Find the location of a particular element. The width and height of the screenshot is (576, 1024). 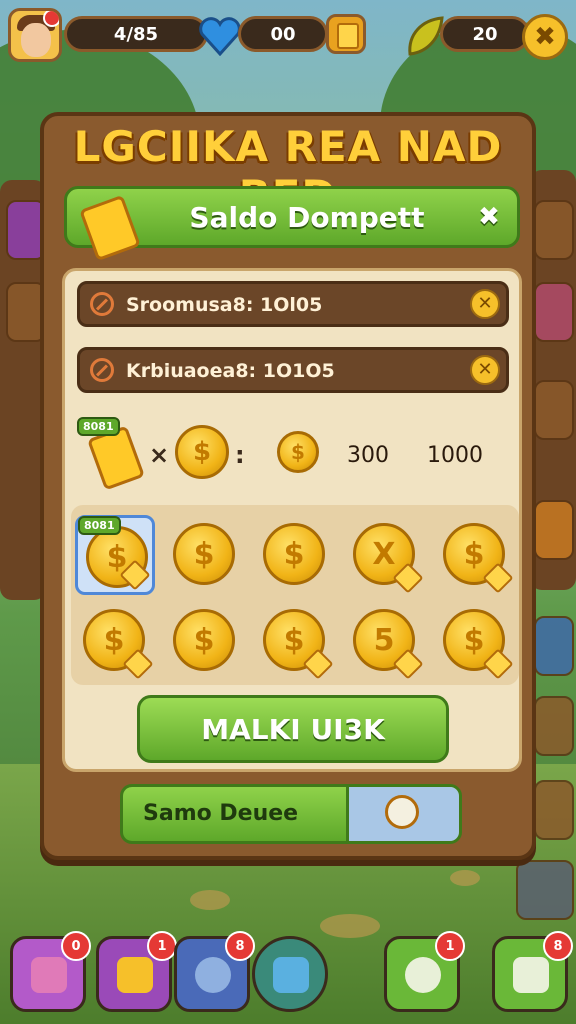

nav-character-button: 8 is located at coordinates (214, 971).